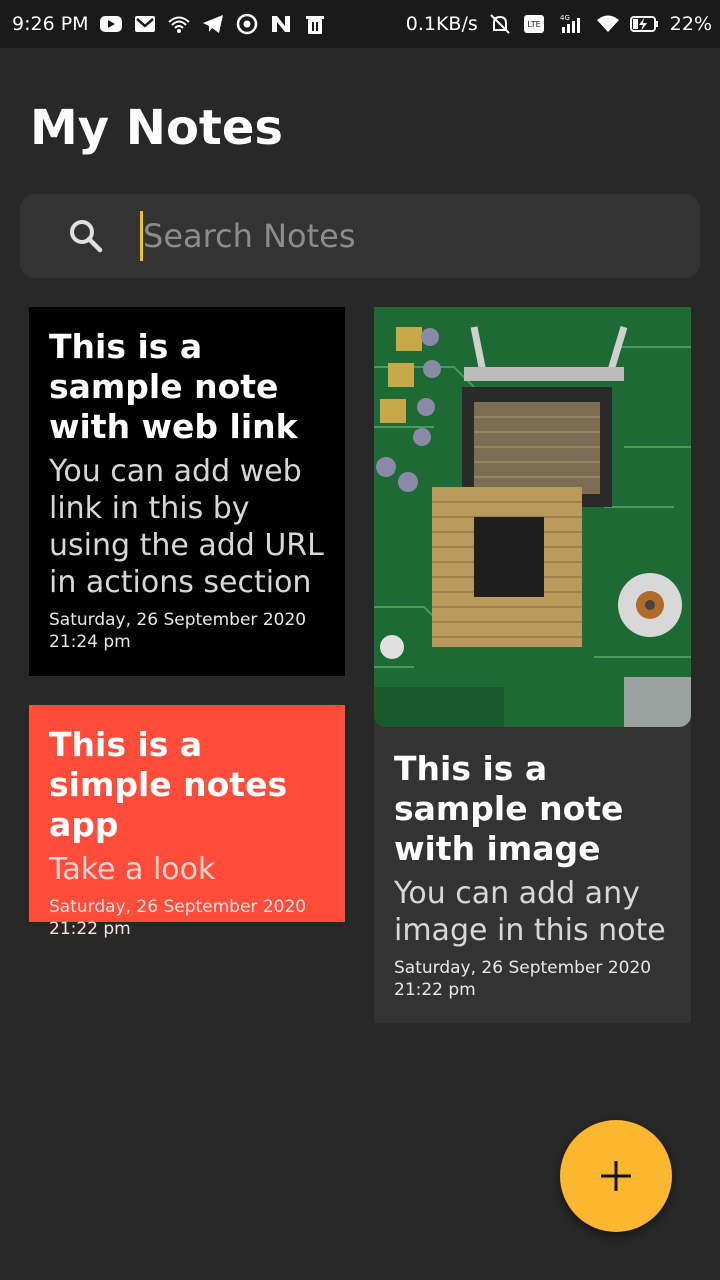 This screenshot has width=720, height=1280. Describe the element at coordinates (441, 24) in the screenshot. I see `net-speed: 0.1KB/s` at that location.